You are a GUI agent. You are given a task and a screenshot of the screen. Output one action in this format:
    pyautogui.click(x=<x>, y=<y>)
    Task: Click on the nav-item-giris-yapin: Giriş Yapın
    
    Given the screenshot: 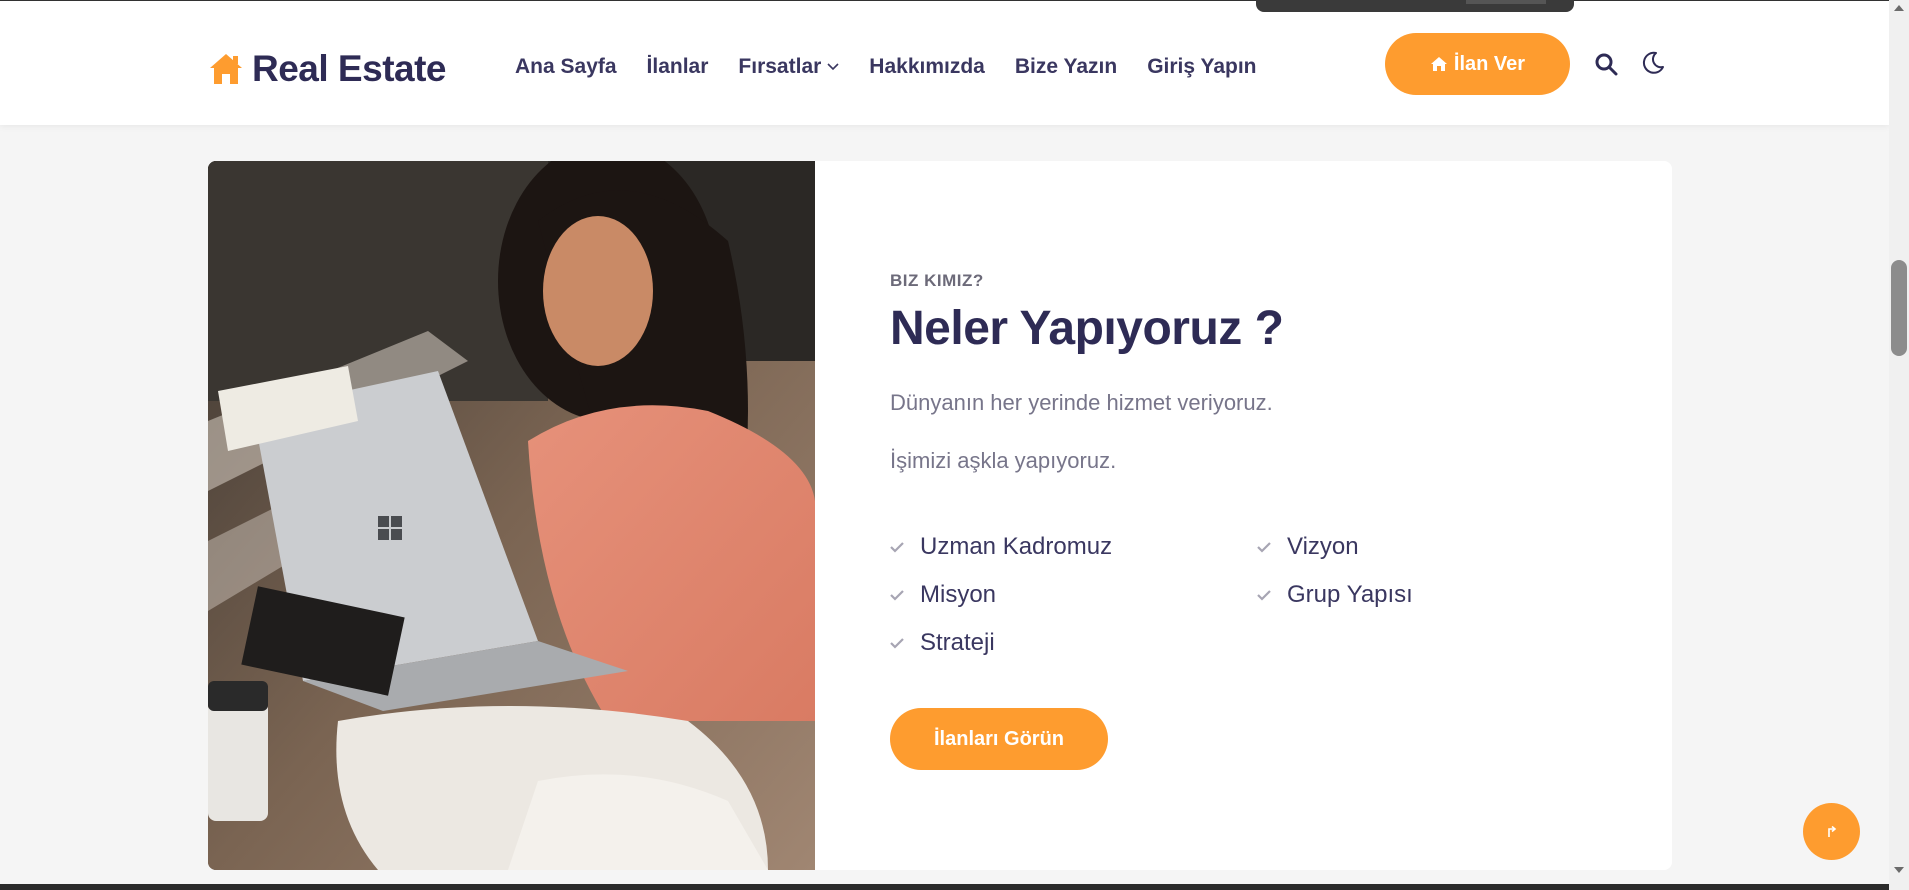 What is the action you would take?
    pyautogui.click(x=1201, y=67)
    